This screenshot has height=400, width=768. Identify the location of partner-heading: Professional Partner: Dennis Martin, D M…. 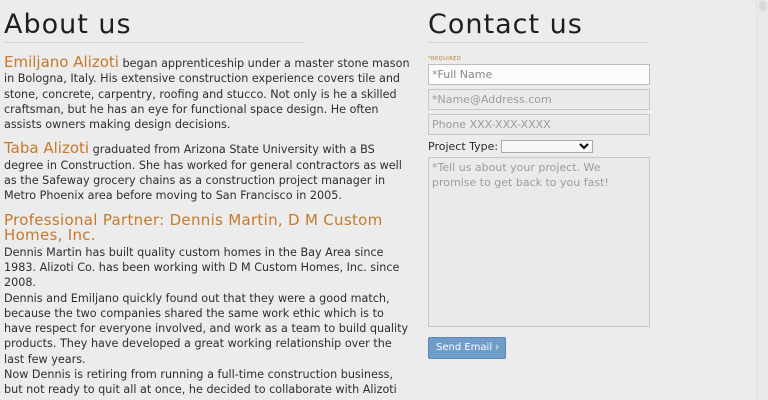
(193, 227).